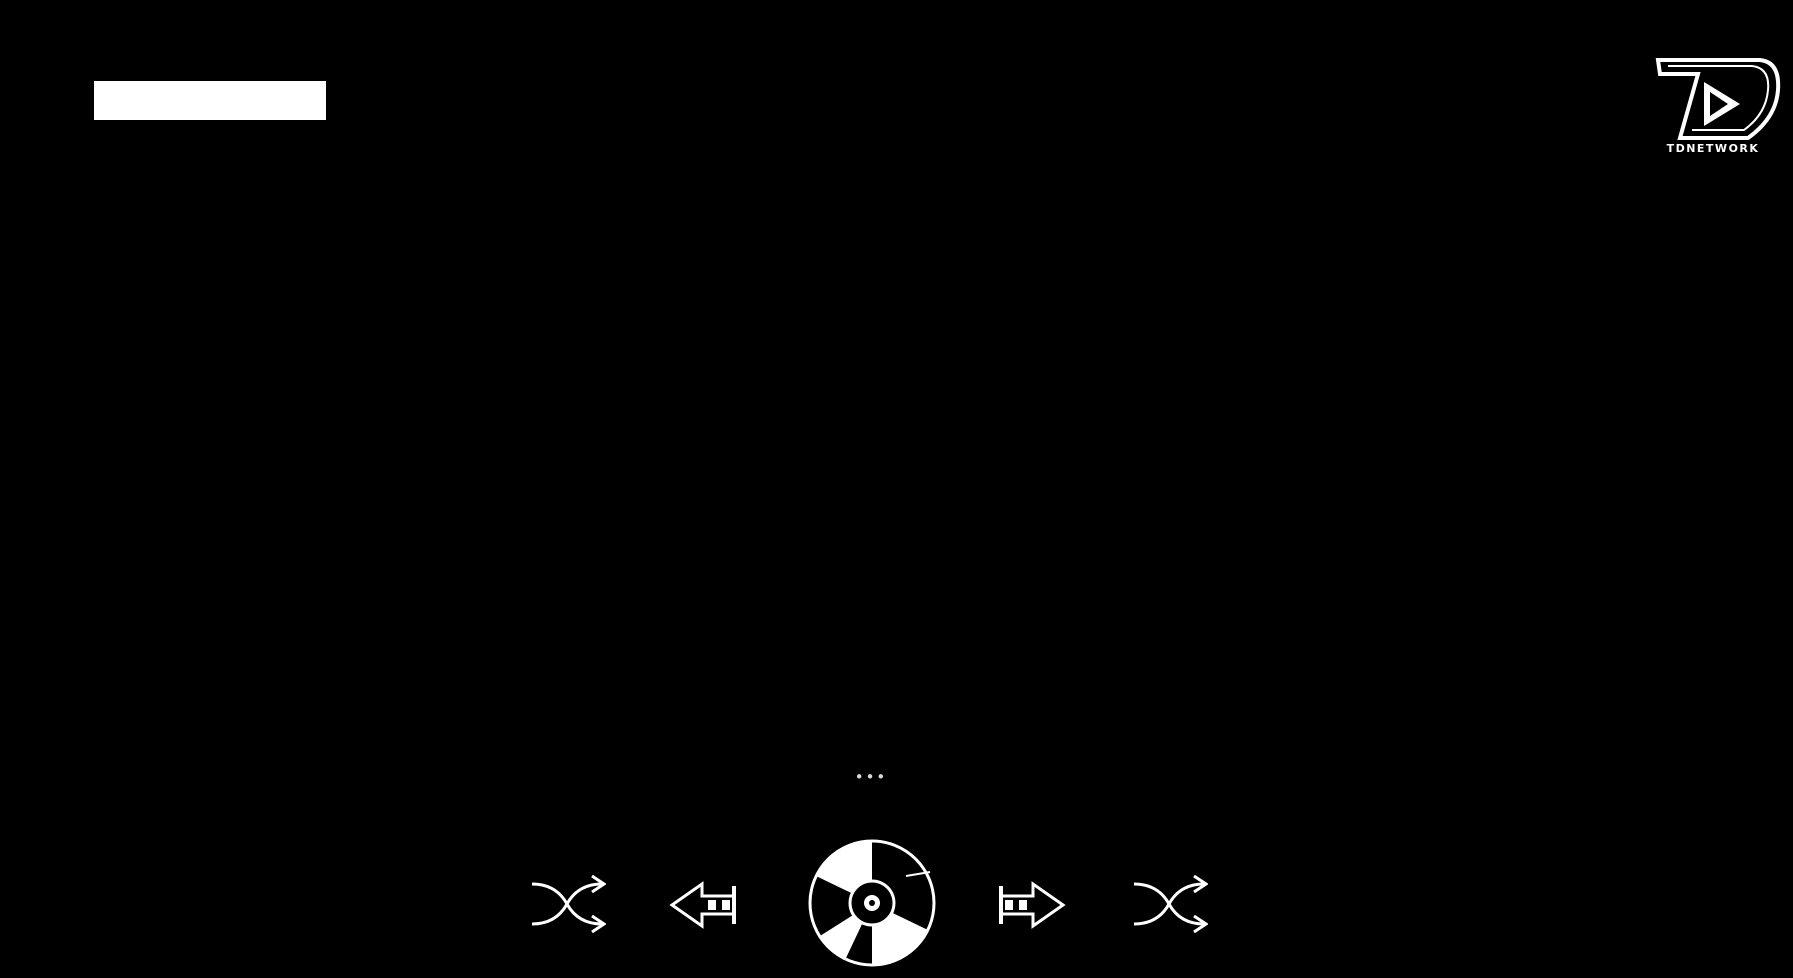 The image size is (1793, 978). Describe the element at coordinates (210, 100) in the screenshot. I see `title-box` at that location.